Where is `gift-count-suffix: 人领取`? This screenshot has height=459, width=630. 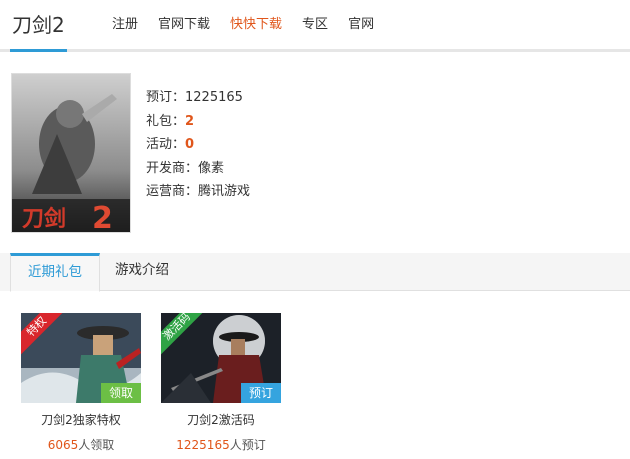
gift-count-suffix: 人领取 is located at coordinates (96, 445).